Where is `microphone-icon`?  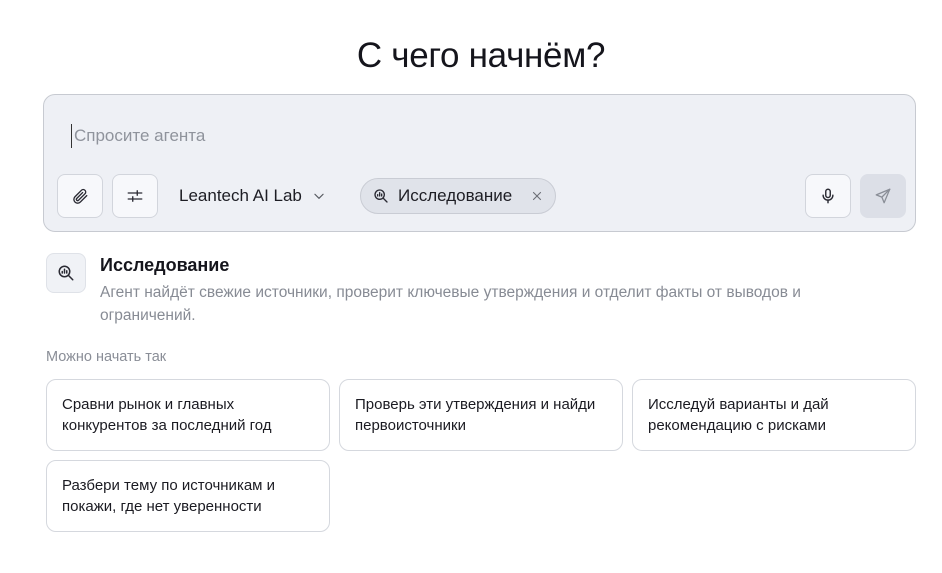 microphone-icon is located at coordinates (828, 196).